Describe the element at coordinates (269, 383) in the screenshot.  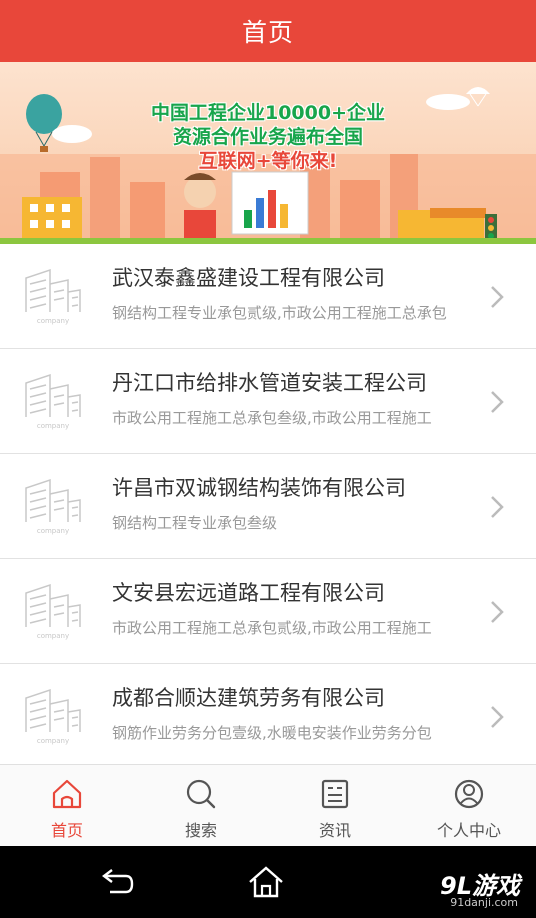
I see `company-name: 丹江口市给排水管道安装工程公司` at that location.